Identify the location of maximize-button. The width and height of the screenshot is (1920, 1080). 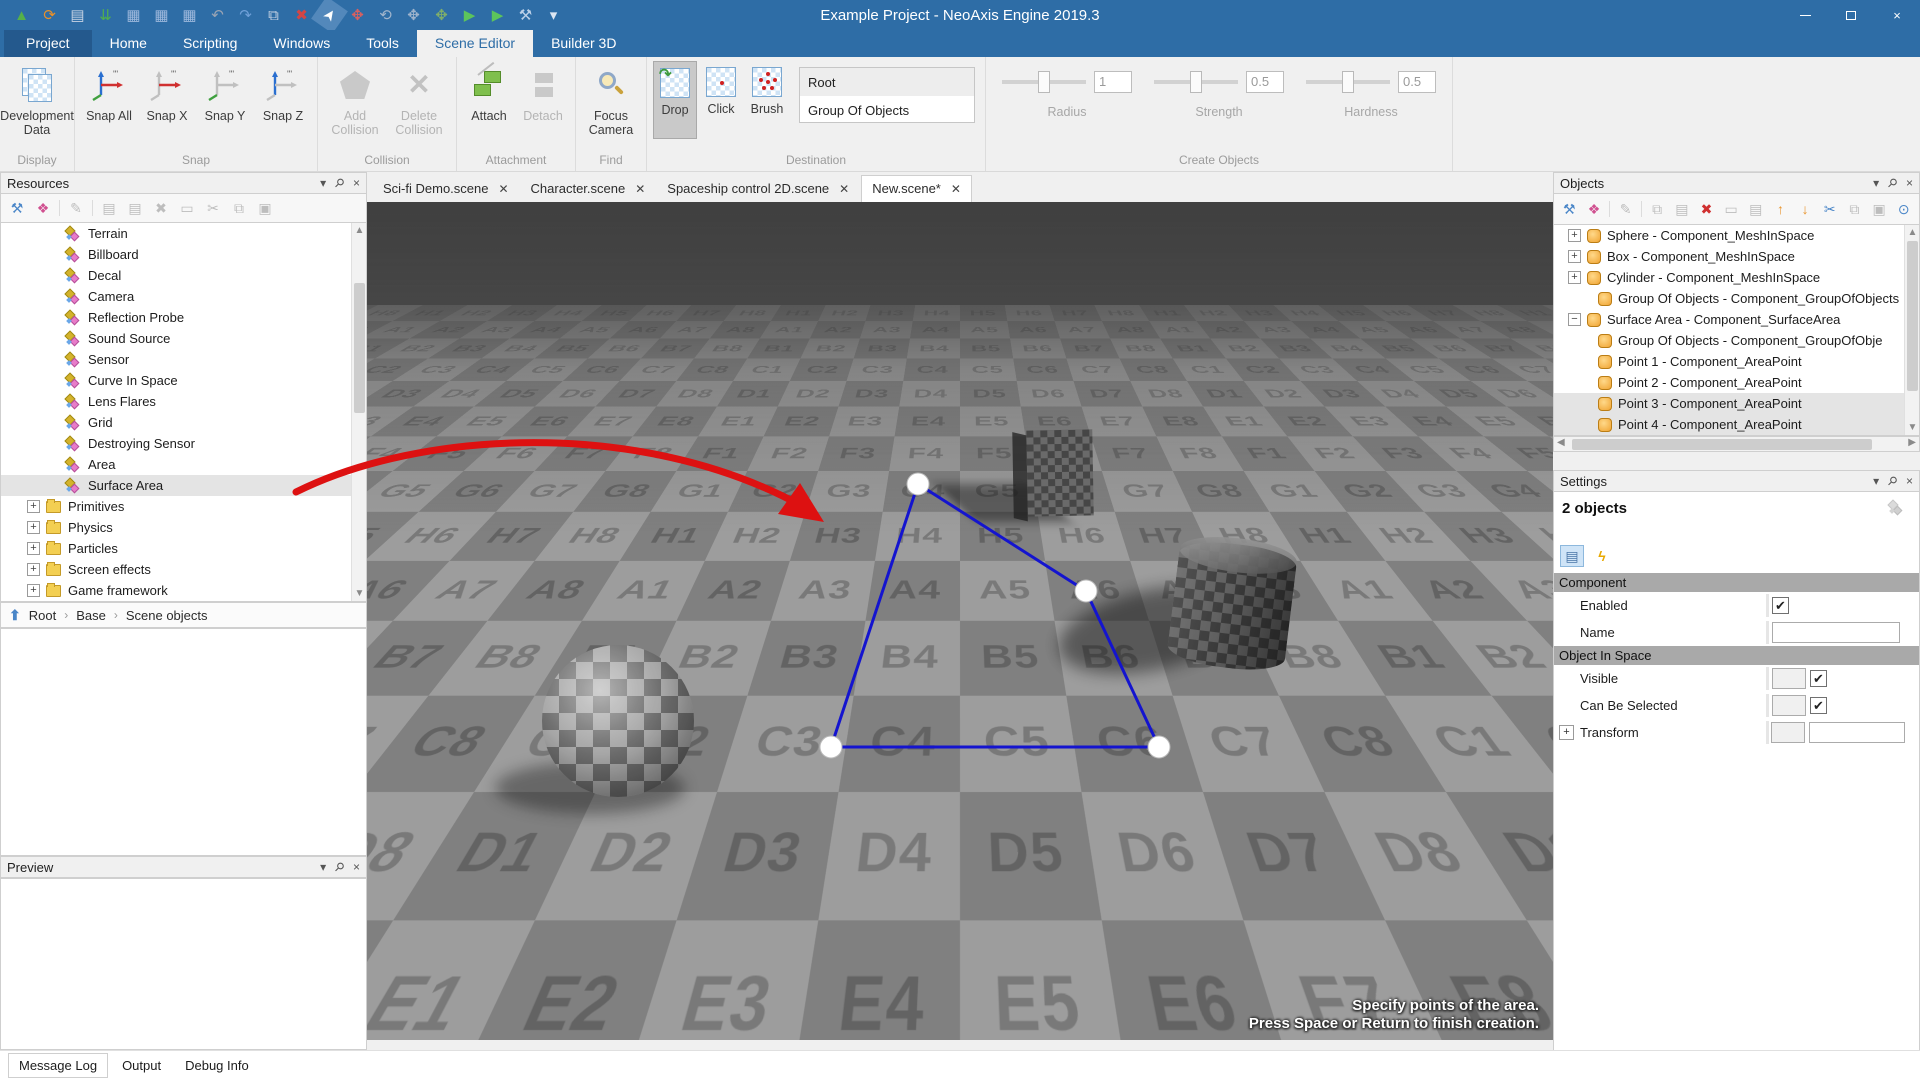
(1851, 15).